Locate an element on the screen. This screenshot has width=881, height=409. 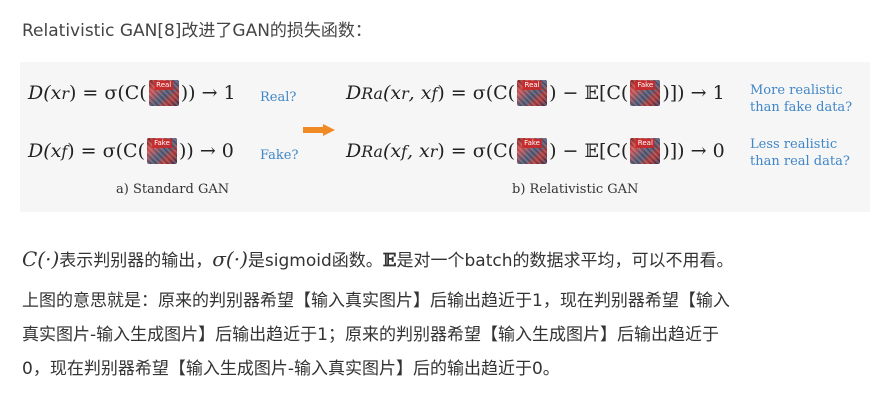
standard-eq-fake: D(x f) = σ(C( Fake )) → 0 is located at coordinates (131, 151).